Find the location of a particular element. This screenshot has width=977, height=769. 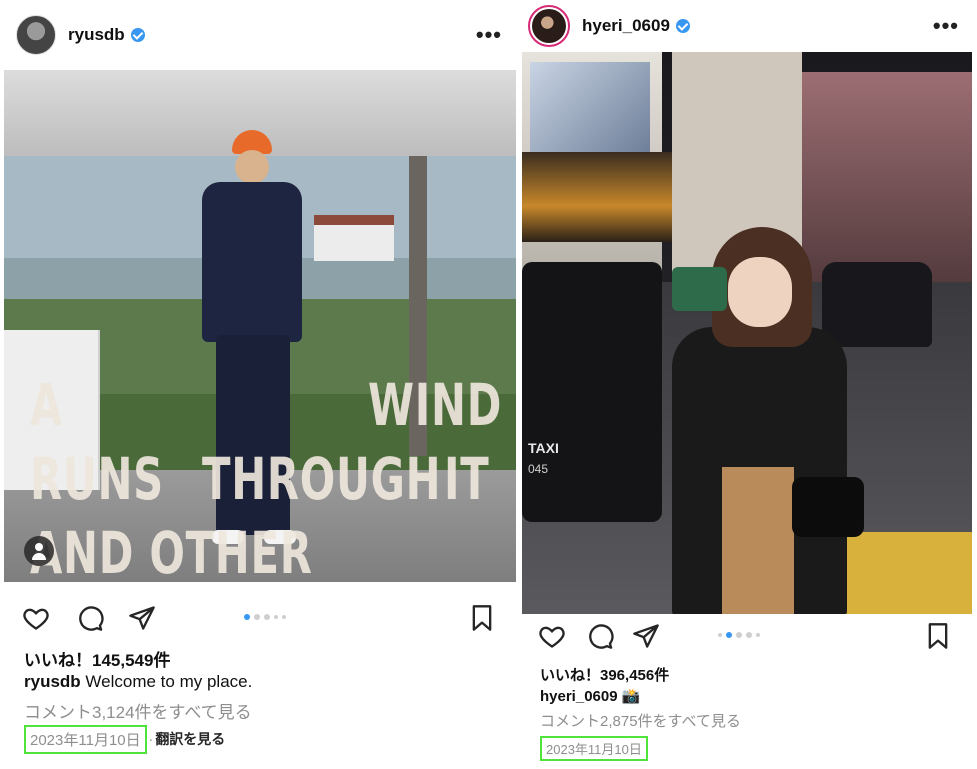

overlay-text: RUNS is located at coordinates (97, 479).